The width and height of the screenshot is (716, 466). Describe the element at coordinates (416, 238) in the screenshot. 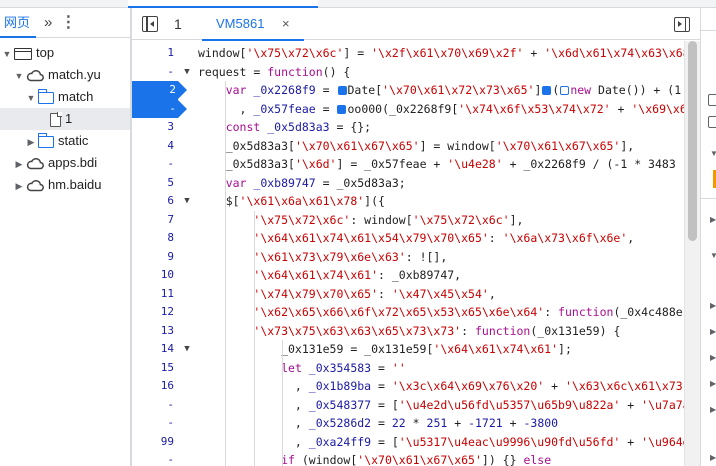

I see `code-line: '\x64\x61\x74\x61\x54\x79\x70\x65'` at that location.